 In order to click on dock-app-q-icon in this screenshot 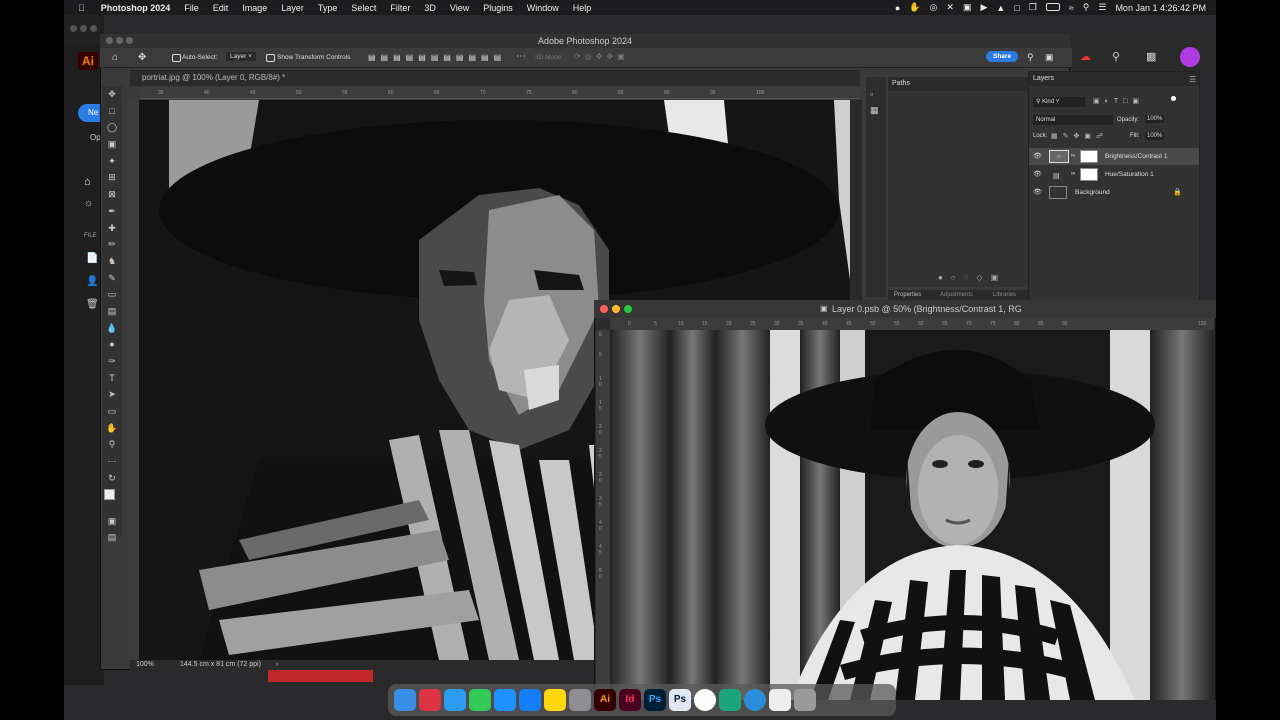, I will do `click(755, 700)`.